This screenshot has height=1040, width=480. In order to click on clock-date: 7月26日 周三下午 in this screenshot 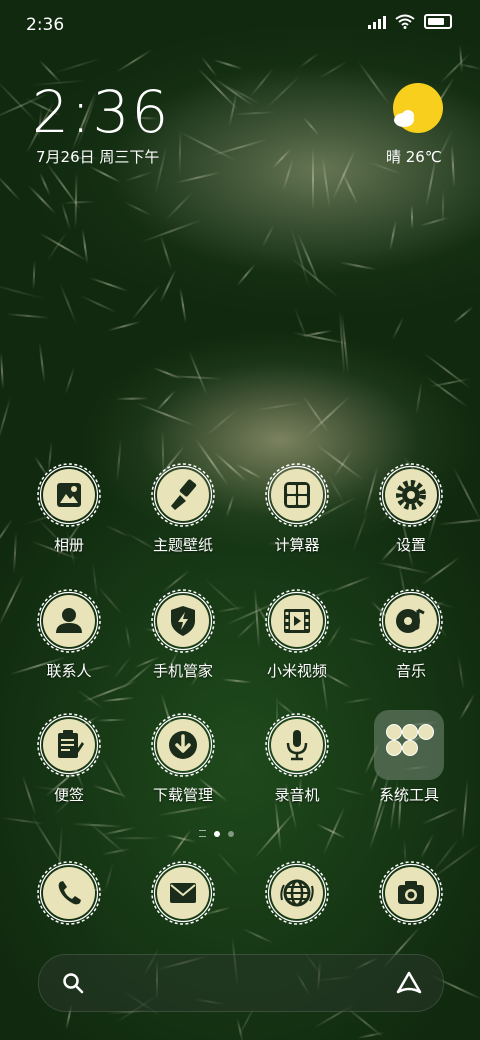, I will do `click(97, 156)`.